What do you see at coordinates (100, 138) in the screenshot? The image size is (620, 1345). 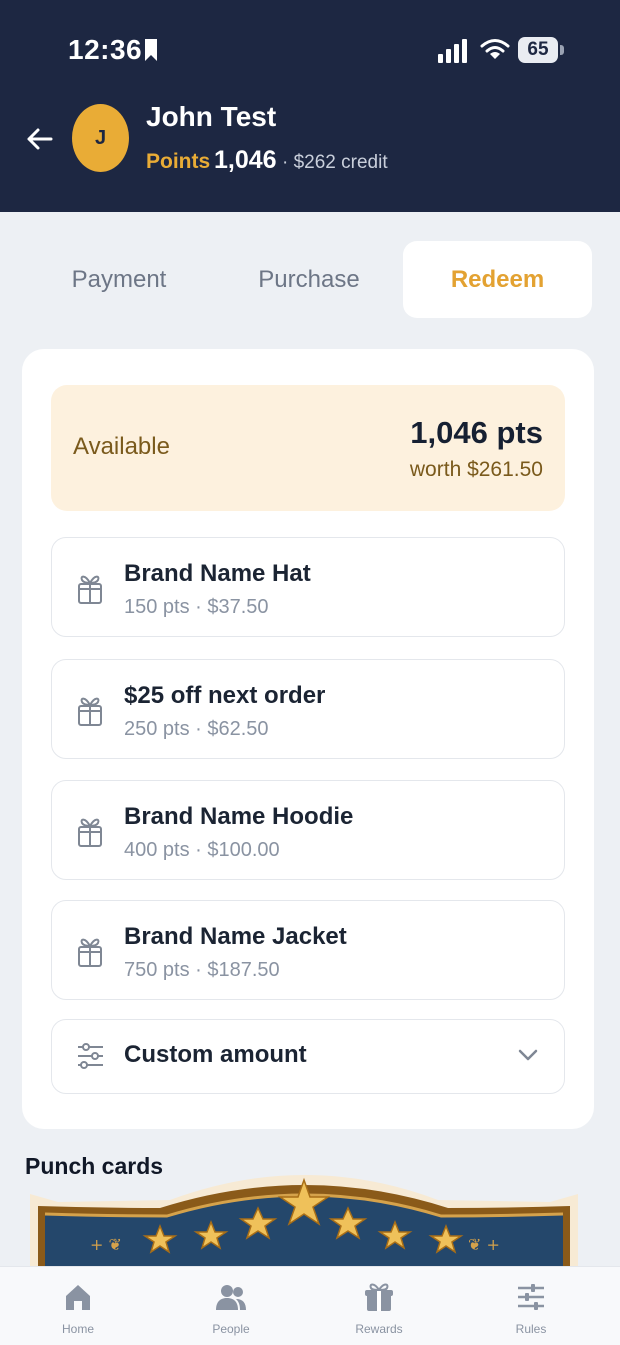 I see `avatar: J` at bounding box center [100, 138].